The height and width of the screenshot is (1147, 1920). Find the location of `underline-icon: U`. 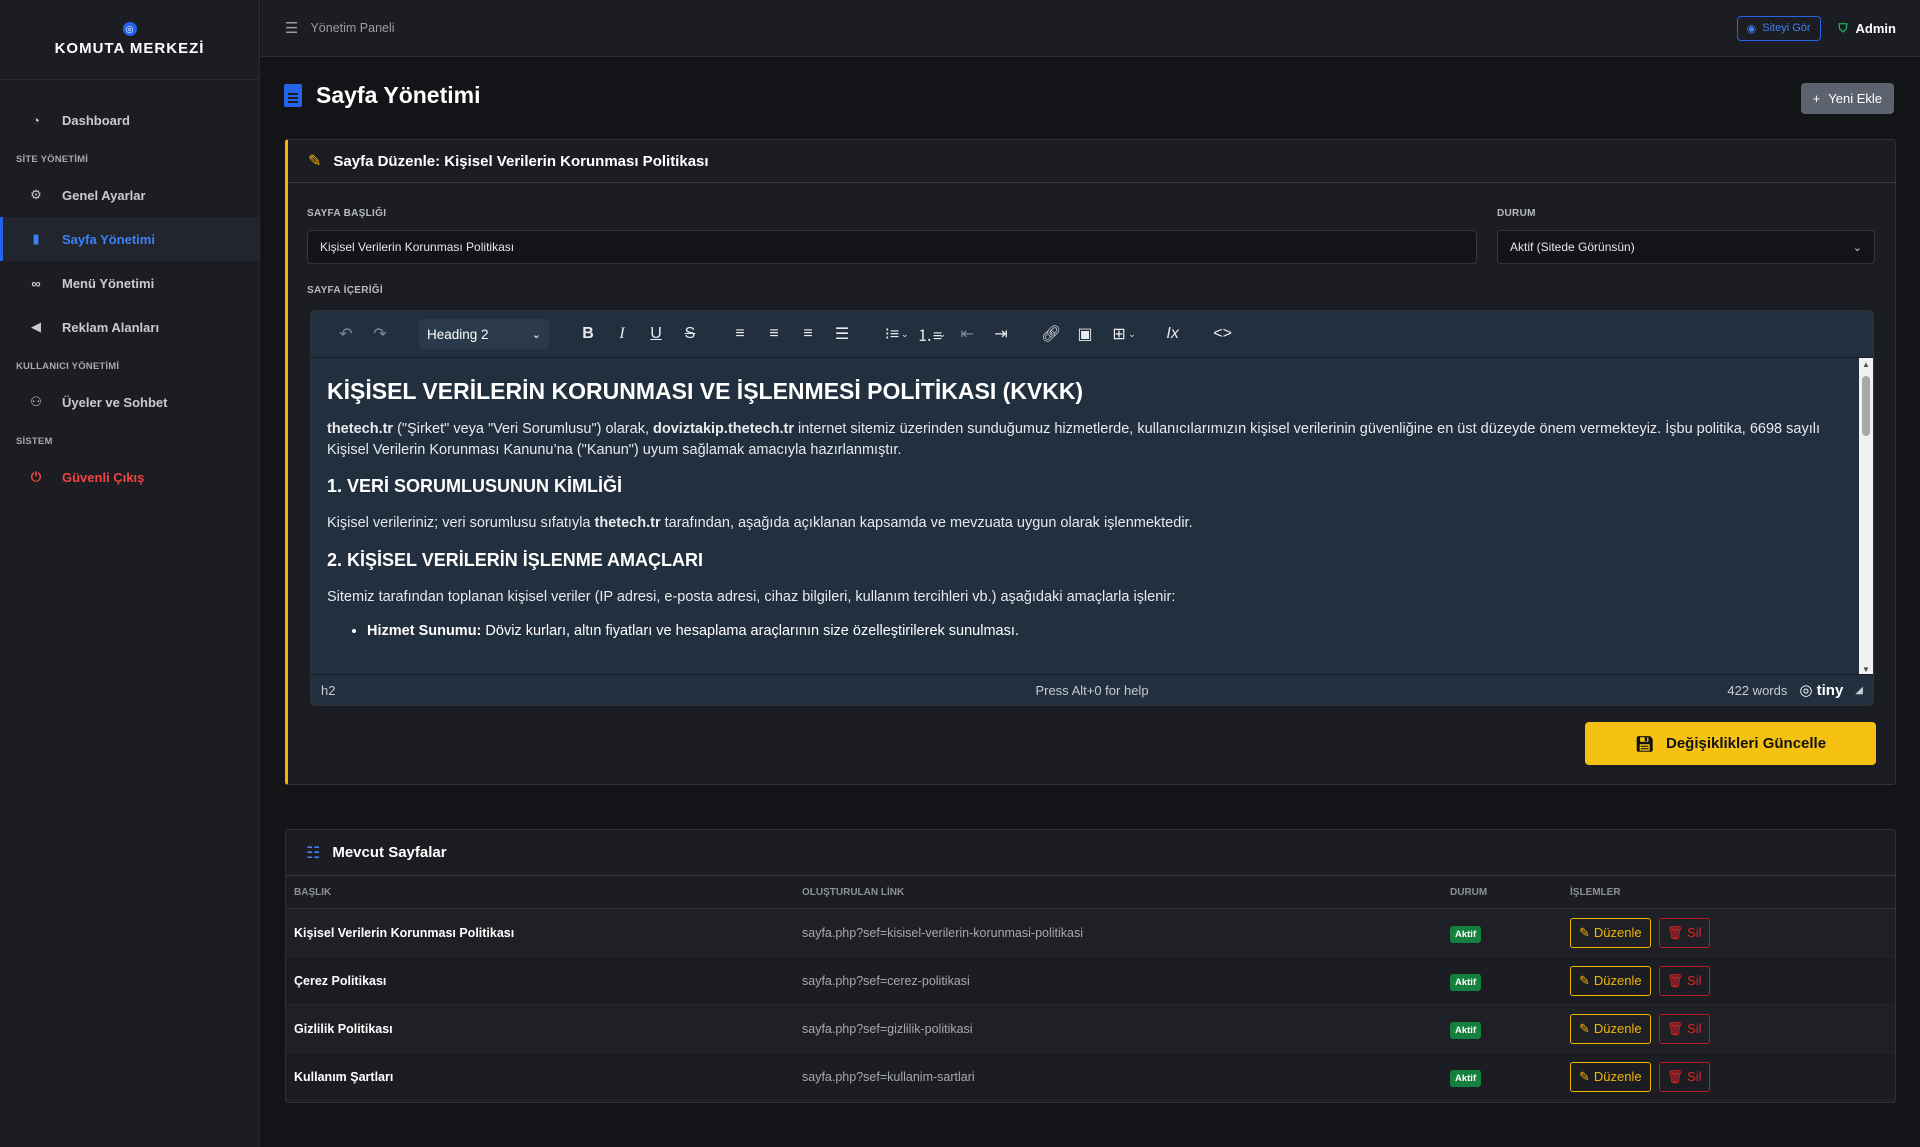

underline-icon: U is located at coordinates (656, 334).